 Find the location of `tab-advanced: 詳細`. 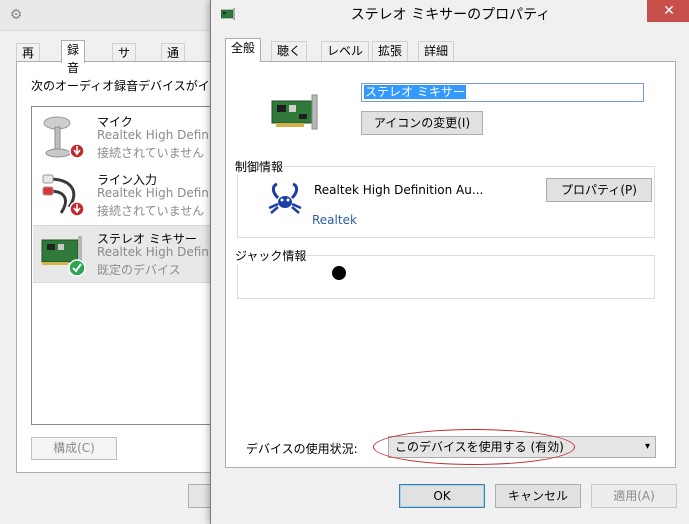

tab-advanced: 詳細 is located at coordinates (436, 51).